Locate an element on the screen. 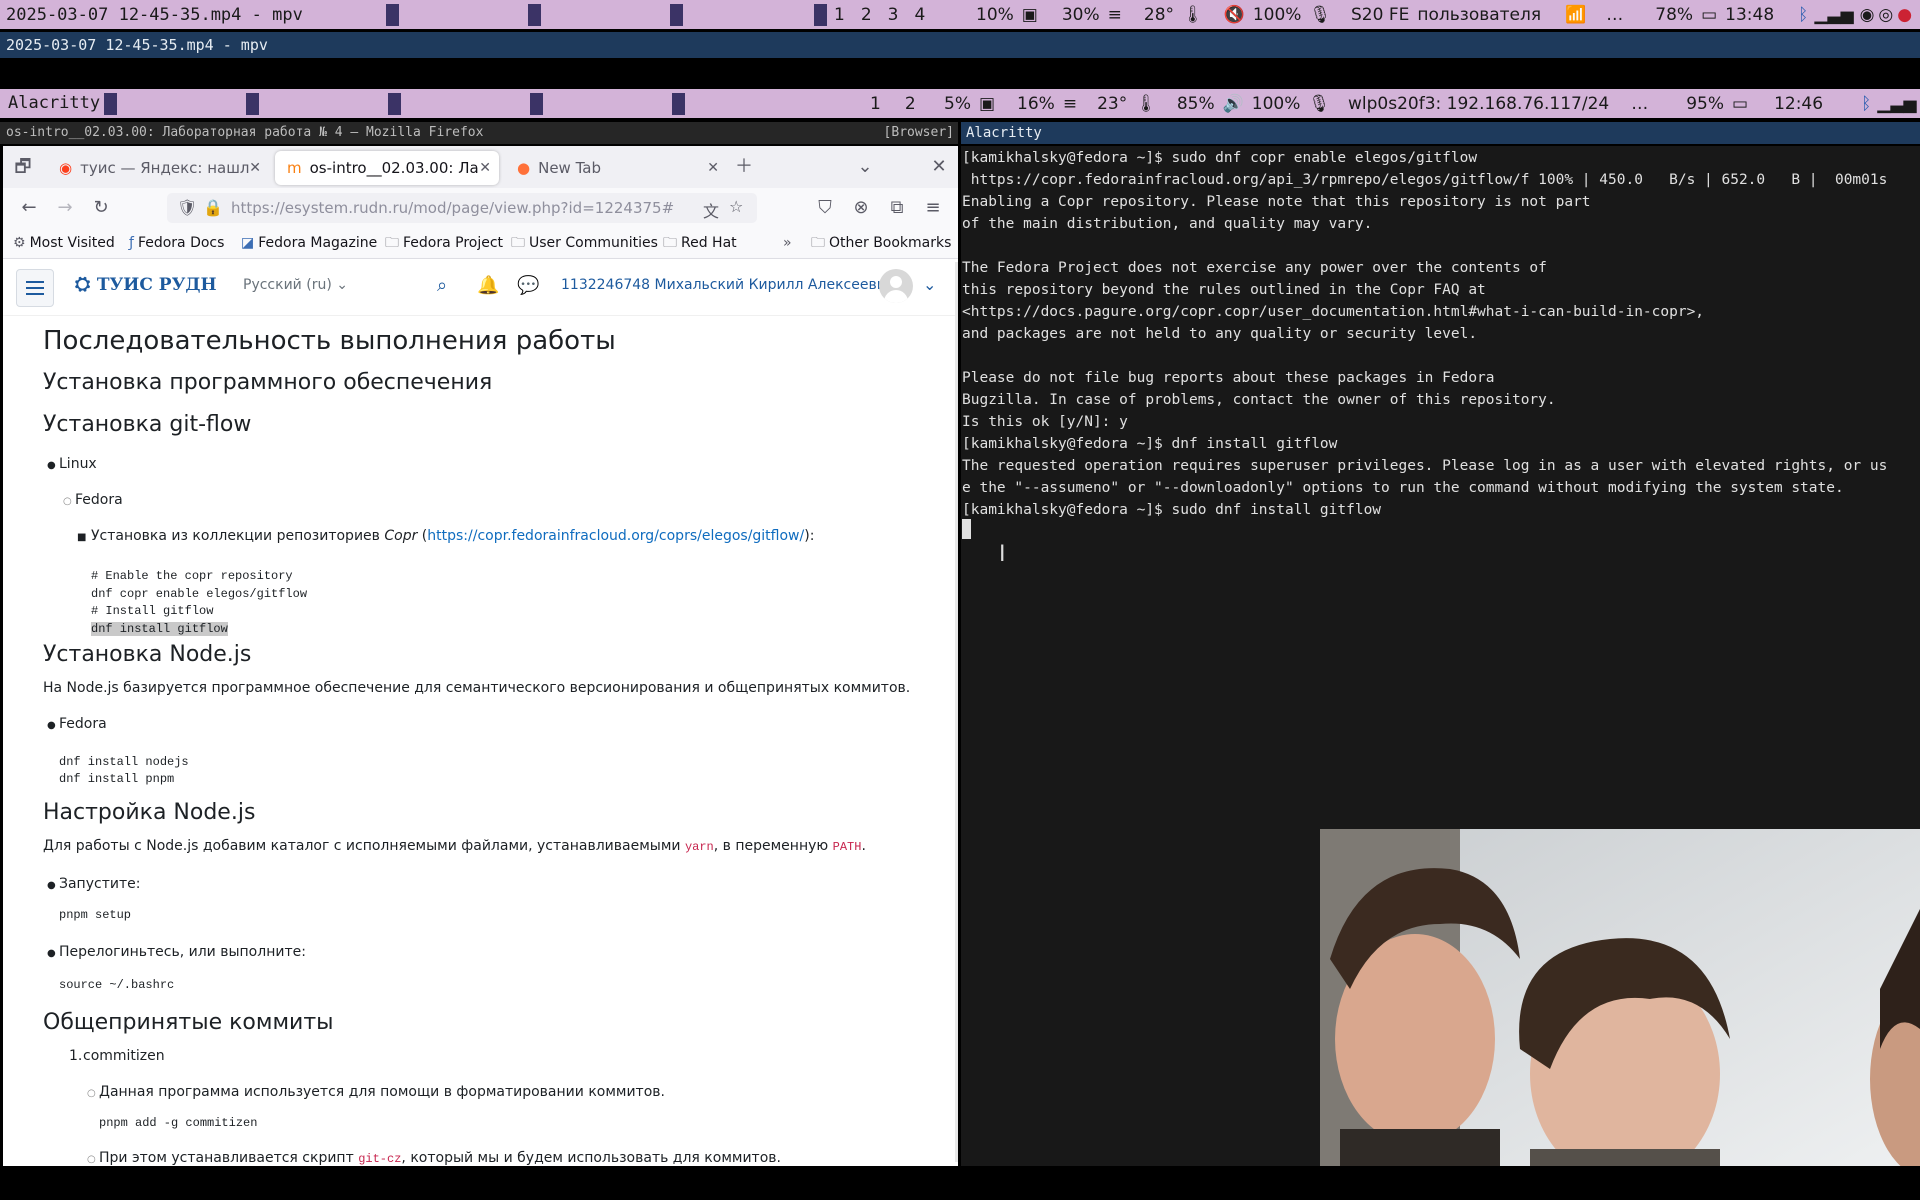 Image resolution: width=1920 pixels, height=1200 pixels. chevron-down-icon: ⌄ is located at coordinates (929, 284).